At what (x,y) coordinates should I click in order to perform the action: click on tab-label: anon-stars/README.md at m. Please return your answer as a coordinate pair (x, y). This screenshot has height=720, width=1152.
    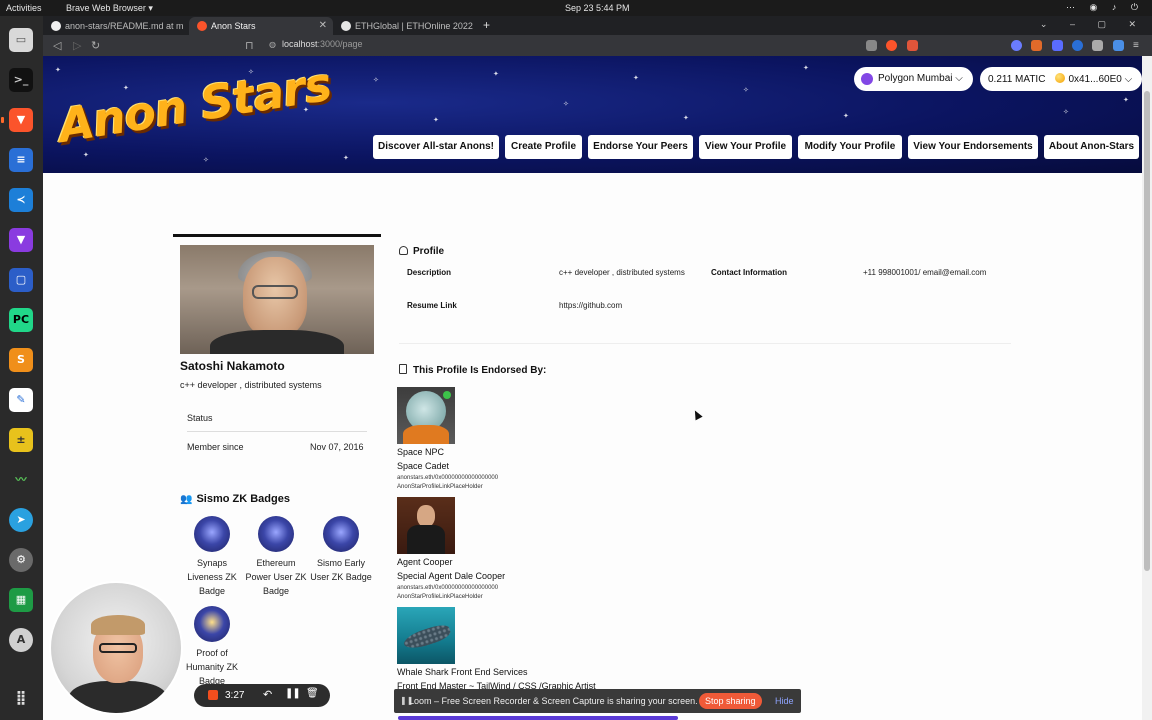
    Looking at the image, I should click on (124, 26).